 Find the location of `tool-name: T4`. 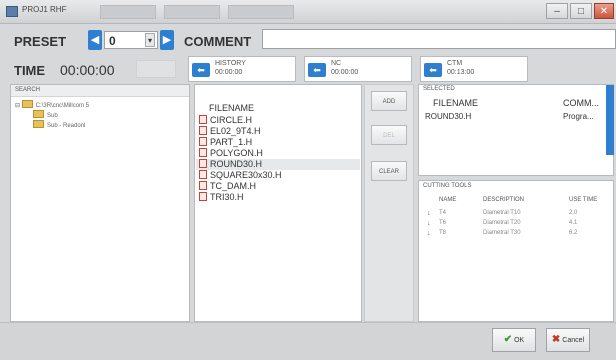

tool-name: T4 is located at coordinates (443, 213).